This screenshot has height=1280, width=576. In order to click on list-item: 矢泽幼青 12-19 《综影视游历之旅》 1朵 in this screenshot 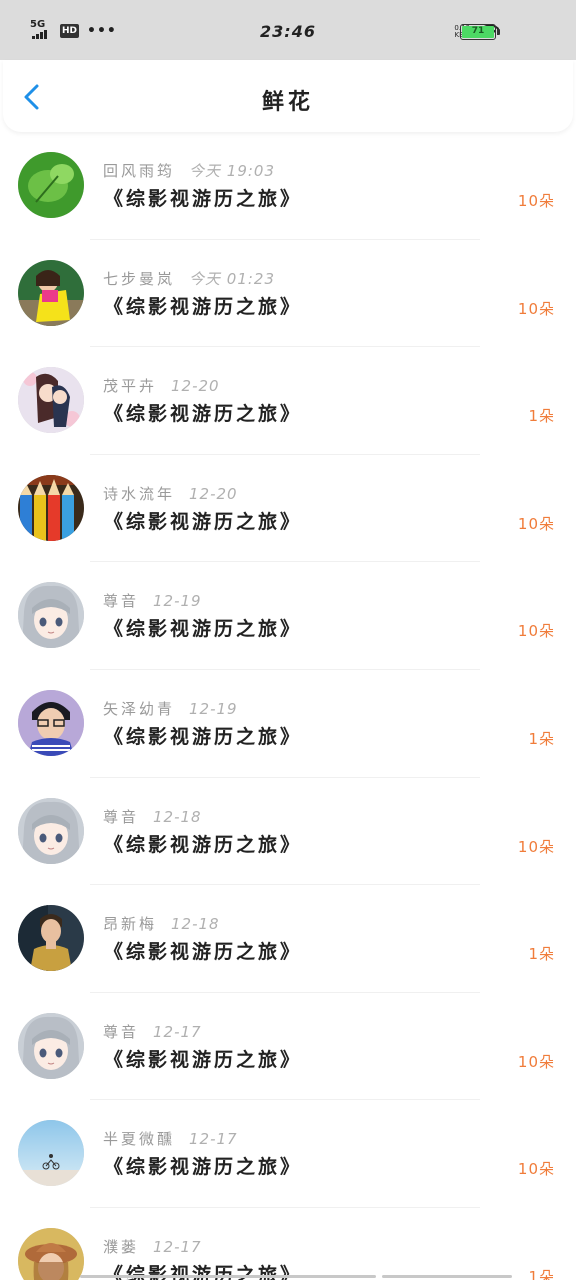, I will do `click(288, 724)`.